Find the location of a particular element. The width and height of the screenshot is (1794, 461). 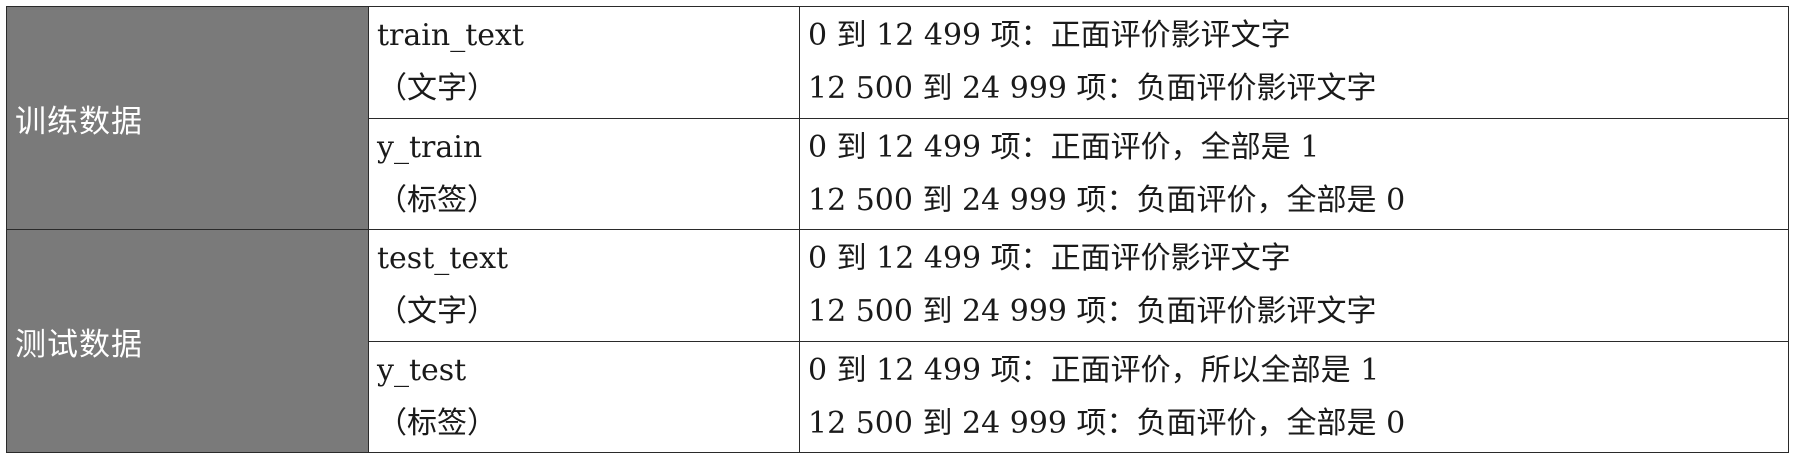

field-name: y_train is located at coordinates (430, 147).